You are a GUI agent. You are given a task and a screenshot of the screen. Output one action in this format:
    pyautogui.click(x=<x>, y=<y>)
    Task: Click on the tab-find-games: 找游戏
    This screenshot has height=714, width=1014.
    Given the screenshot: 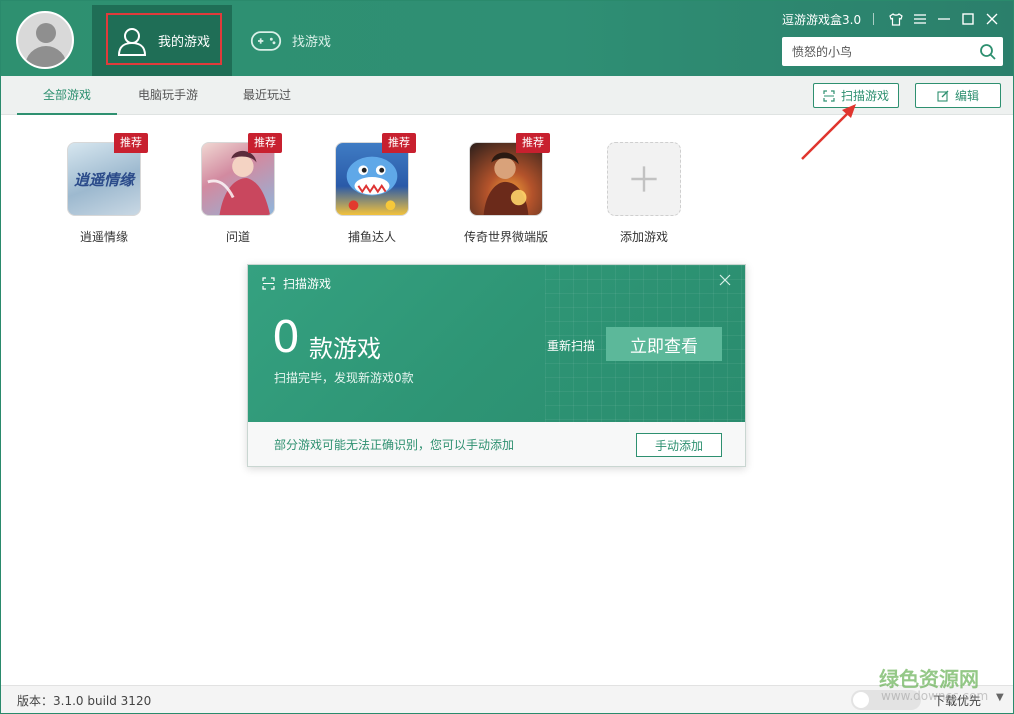 What is the action you would take?
    pyautogui.click(x=297, y=40)
    